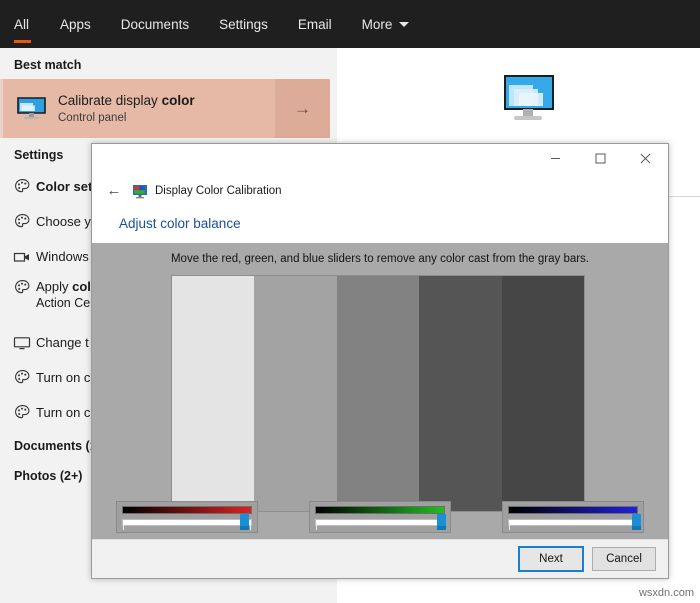  I want to click on green-slider-track, so click(380, 522).